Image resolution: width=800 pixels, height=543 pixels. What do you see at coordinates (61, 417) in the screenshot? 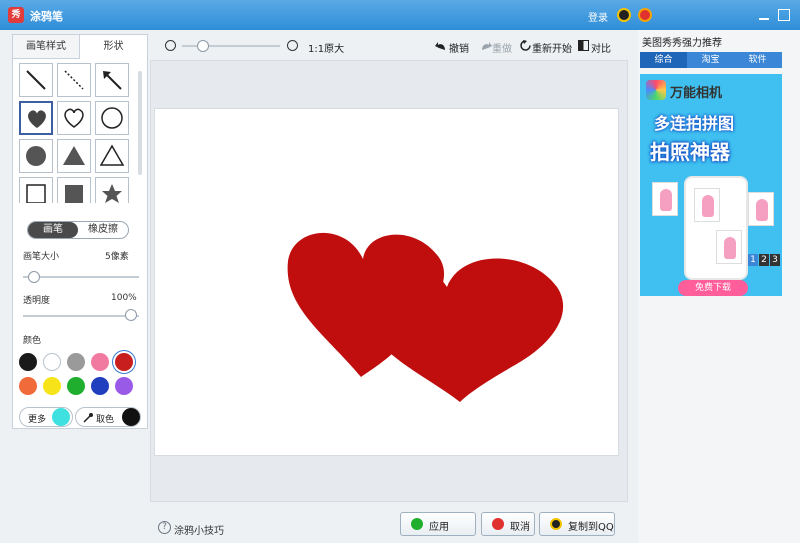
I see `more-color-swatch` at bounding box center [61, 417].